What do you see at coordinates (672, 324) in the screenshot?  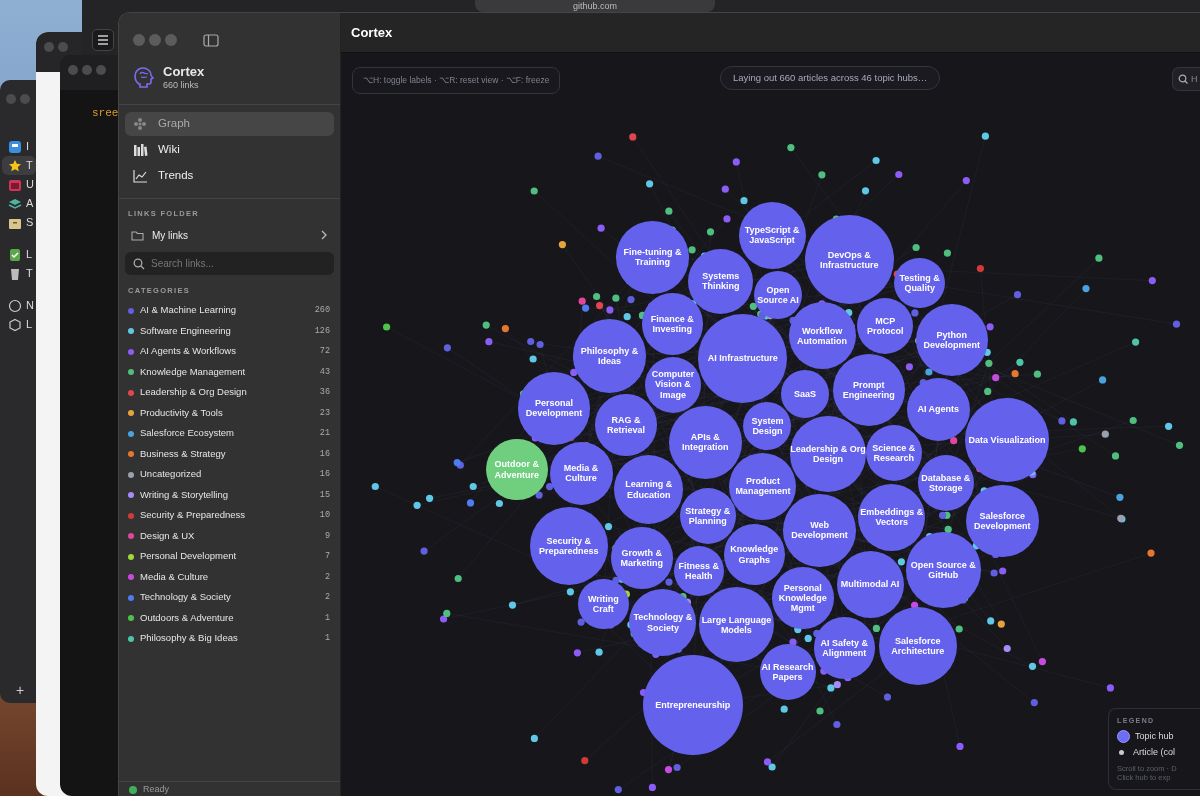 I see `topic-hub: Finance & Investing` at bounding box center [672, 324].